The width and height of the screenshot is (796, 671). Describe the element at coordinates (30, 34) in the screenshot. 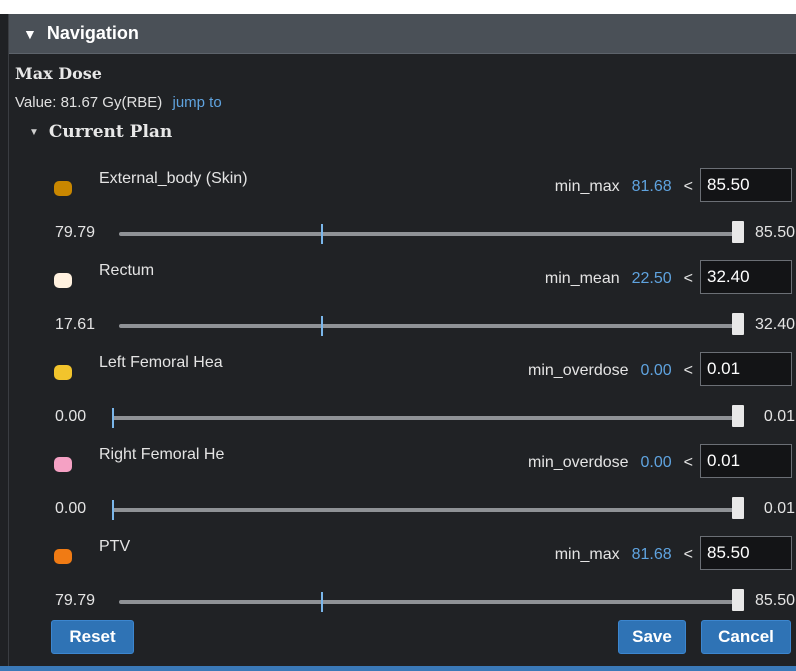

I see `collapse-icon: ▼` at that location.